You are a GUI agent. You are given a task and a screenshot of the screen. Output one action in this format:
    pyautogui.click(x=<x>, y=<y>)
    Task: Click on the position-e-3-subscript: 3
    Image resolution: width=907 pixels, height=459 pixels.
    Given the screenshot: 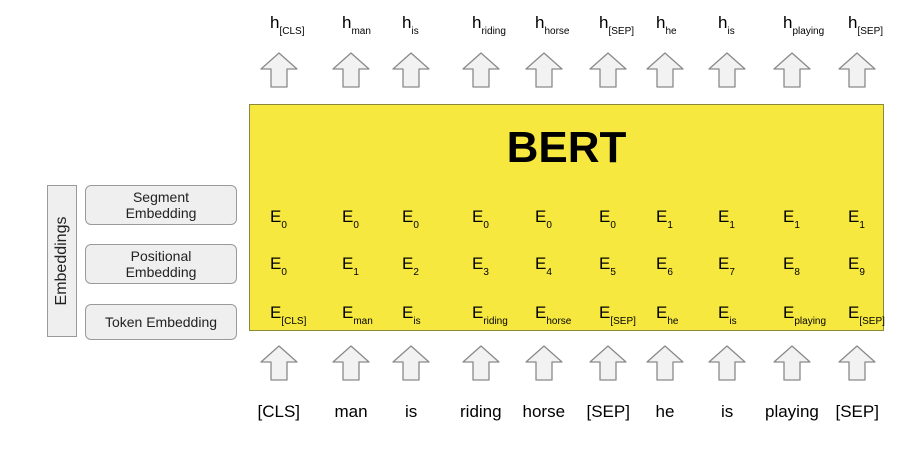 What is the action you would take?
    pyautogui.click(x=486, y=272)
    